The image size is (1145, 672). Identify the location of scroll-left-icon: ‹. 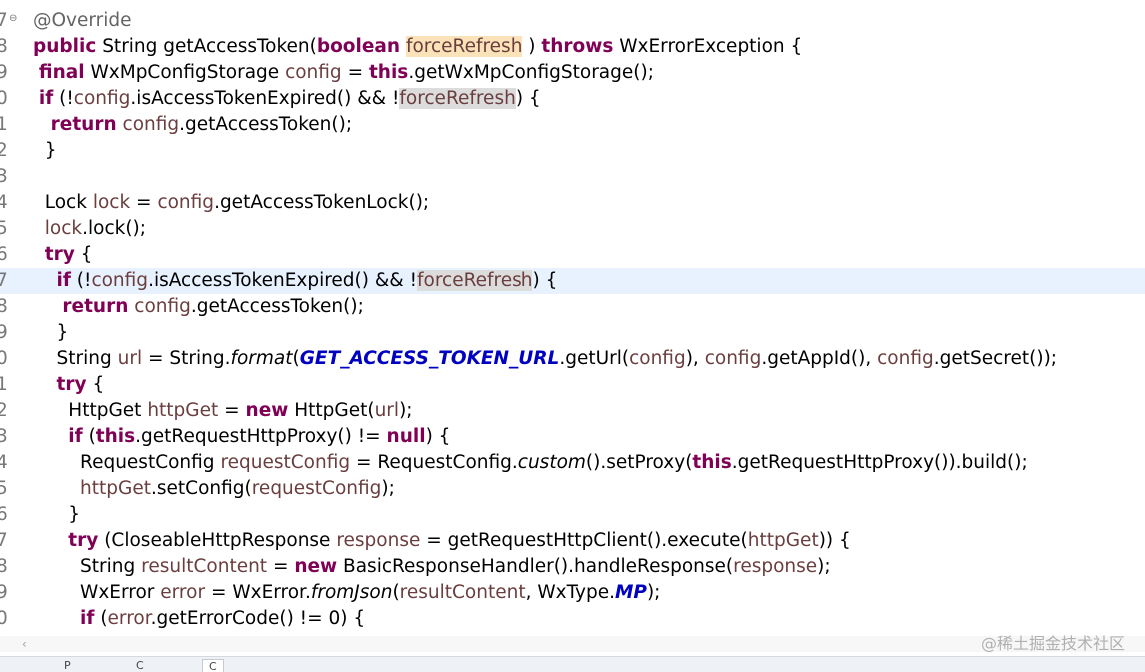
(24, 644).